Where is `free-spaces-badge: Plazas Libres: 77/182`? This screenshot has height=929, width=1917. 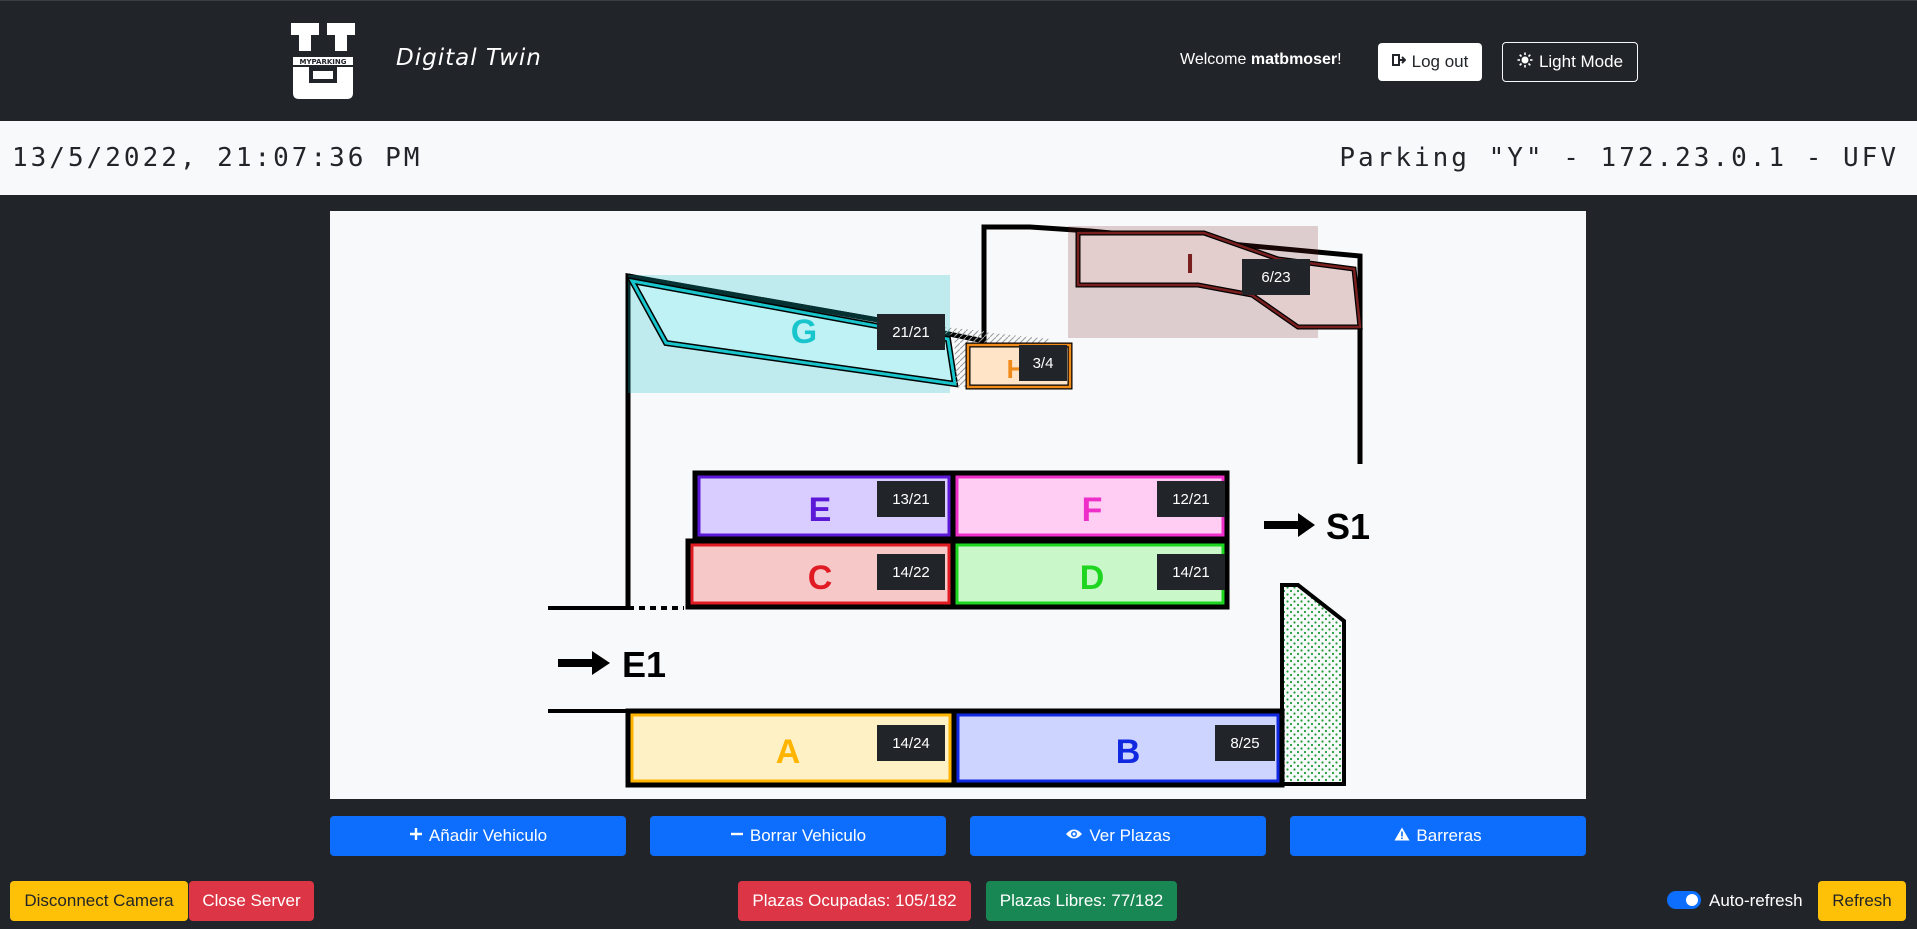
free-spaces-badge: Plazas Libres: 77/182 is located at coordinates (1081, 901).